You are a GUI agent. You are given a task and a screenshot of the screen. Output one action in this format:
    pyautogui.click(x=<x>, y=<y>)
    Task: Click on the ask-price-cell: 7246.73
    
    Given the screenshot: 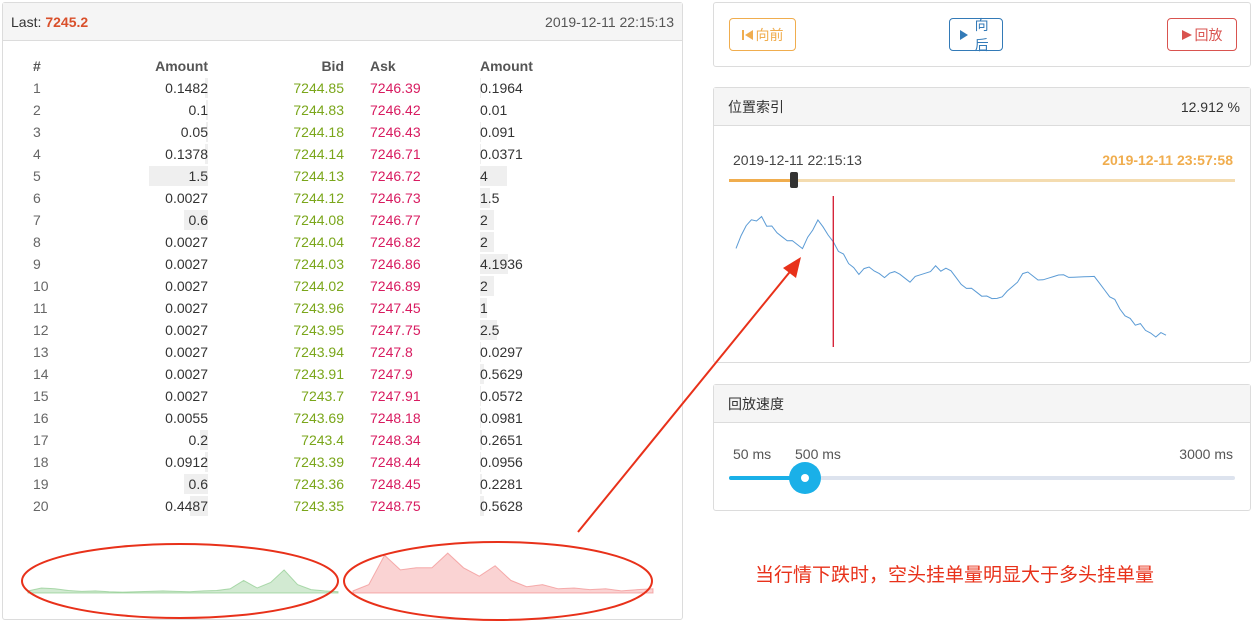 What is the action you would take?
    pyautogui.click(x=395, y=198)
    